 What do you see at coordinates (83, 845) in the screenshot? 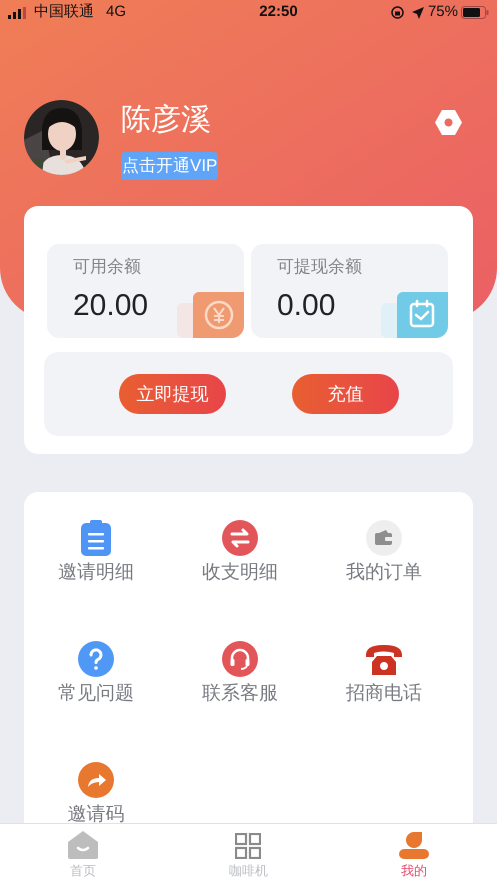
I see `home-icon` at bounding box center [83, 845].